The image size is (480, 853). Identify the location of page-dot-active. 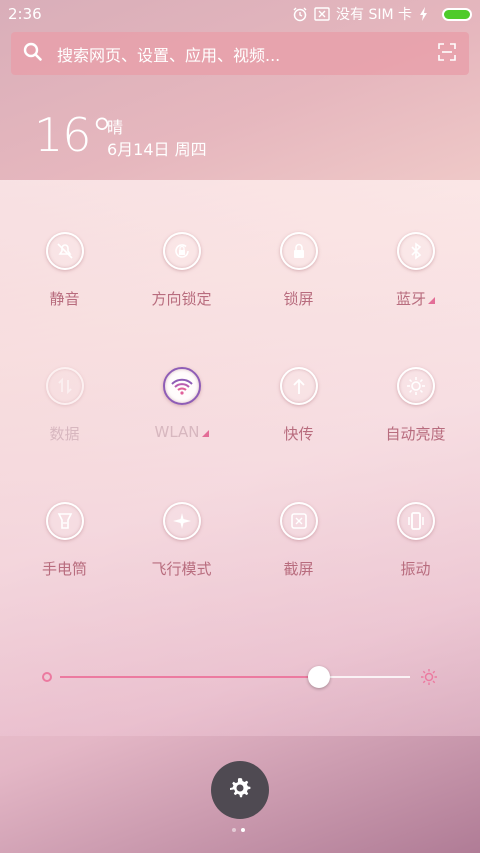
(243, 830).